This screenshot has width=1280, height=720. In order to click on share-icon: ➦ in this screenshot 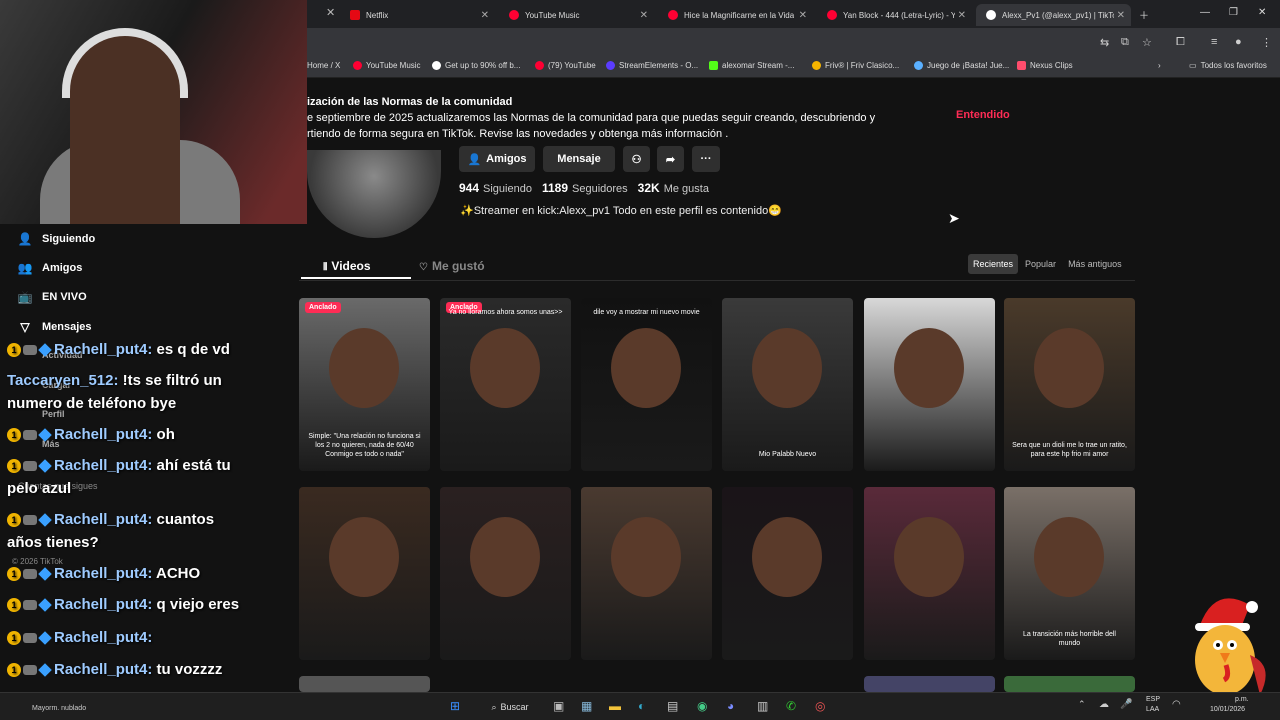, I will do `click(670, 159)`.